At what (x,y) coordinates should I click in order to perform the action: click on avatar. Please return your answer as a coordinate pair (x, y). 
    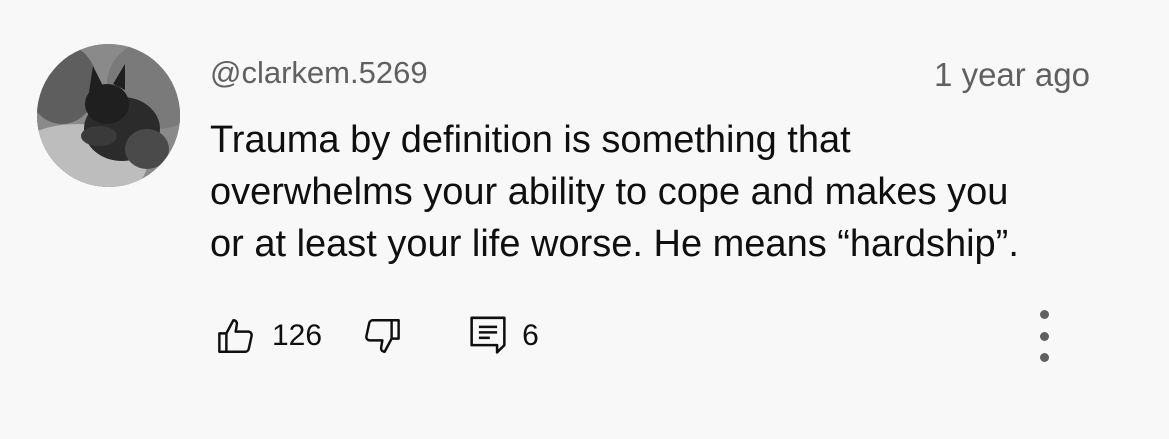
    Looking at the image, I should click on (108, 115).